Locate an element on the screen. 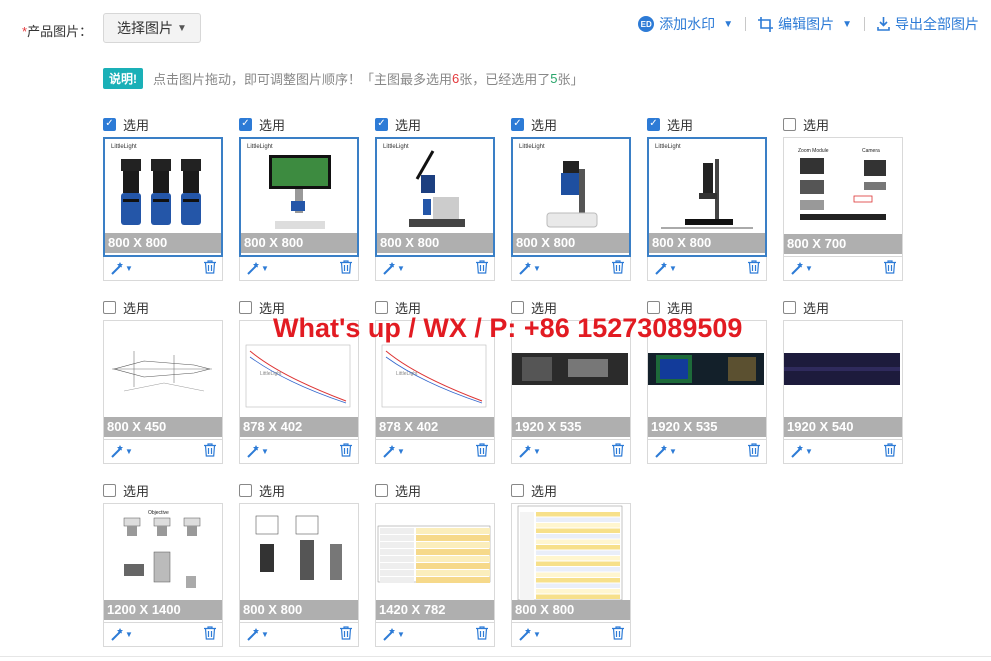  image-thumbnail: 1420 X 782 is located at coordinates (435, 563).